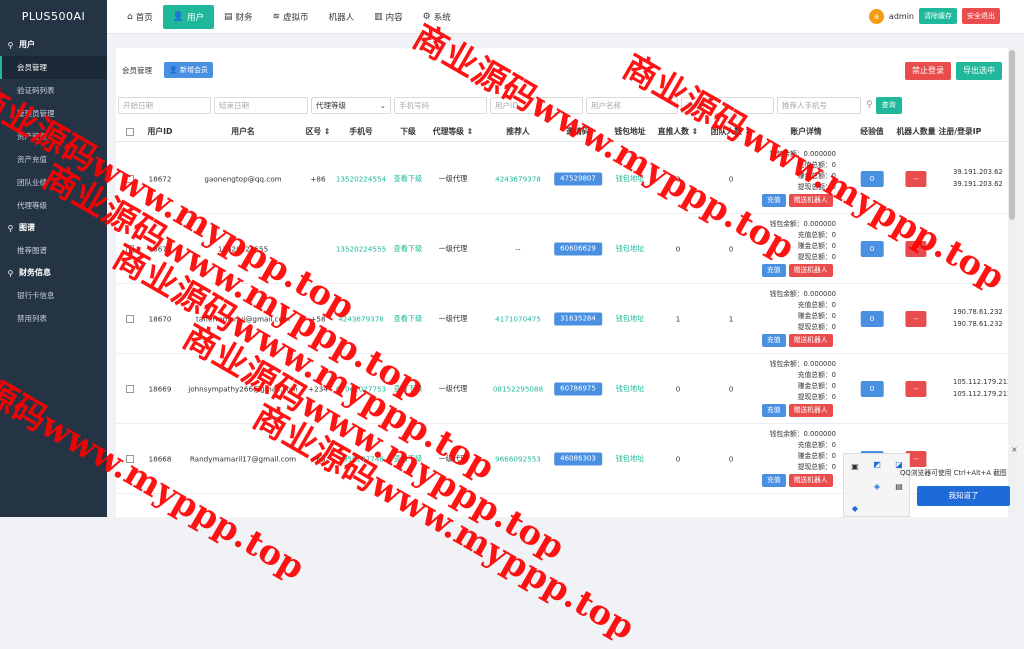 The image size is (1024, 649). I want to click on close-icon: ×, so click(1014, 449).